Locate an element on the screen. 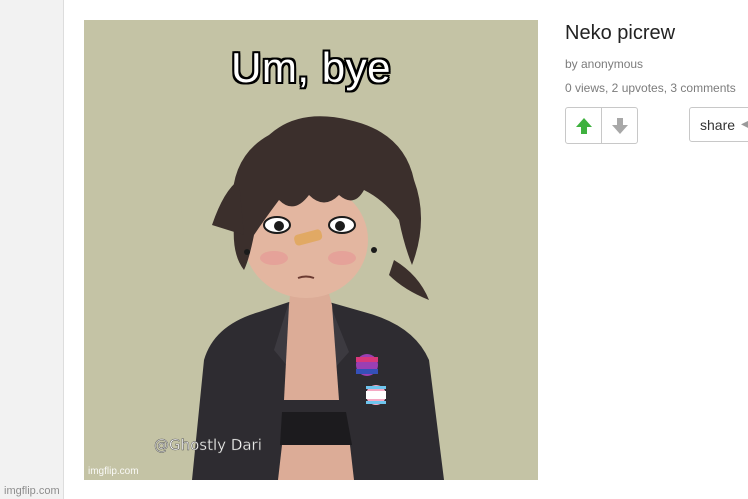 This screenshot has height=499, width=748. post-stats: 0 views, 2 upvotes, 3 comments is located at coordinates (650, 88).